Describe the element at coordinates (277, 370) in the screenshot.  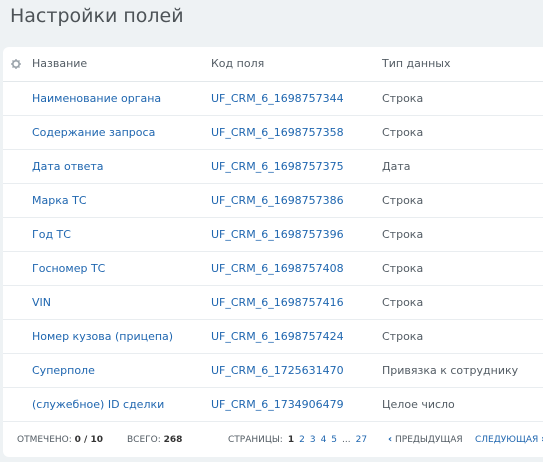
I see `field-code-link: UF_CRM_6_1725631470` at that location.